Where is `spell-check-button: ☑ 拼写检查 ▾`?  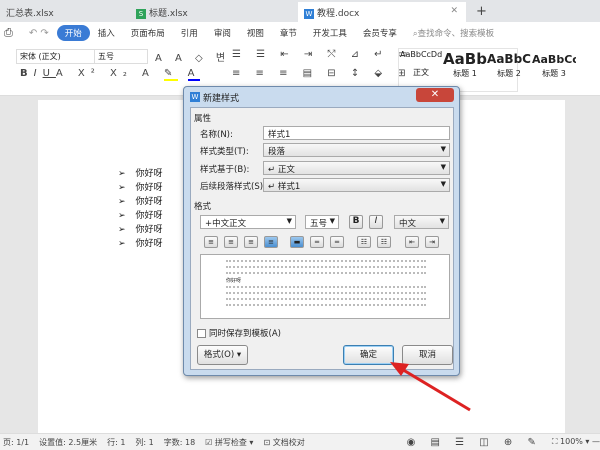
spell-check-button: ☑ 拼写检查 ▾ is located at coordinates (229, 442).